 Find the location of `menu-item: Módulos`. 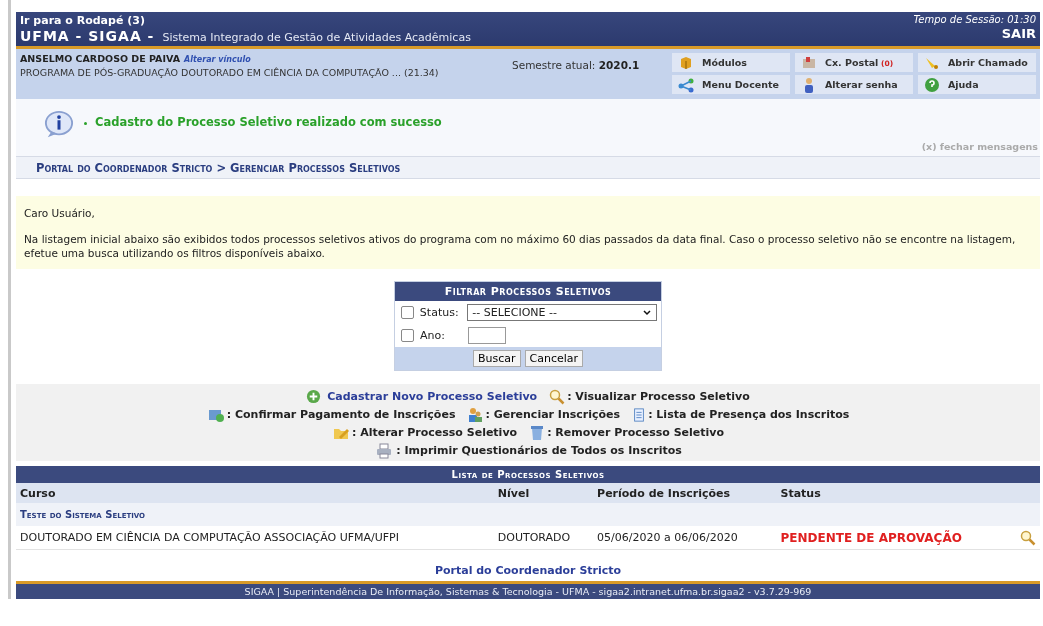

menu-item: Módulos is located at coordinates (731, 62).